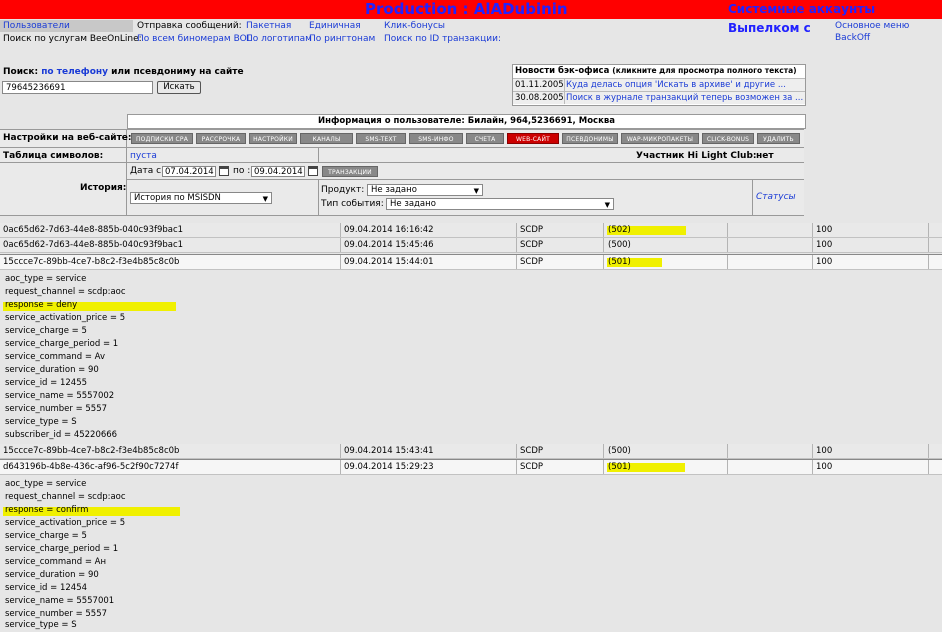 The height and width of the screenshot is (632, 942). Describe the element at coordinates (590, 138) in the screenshot. I see `tab-aliases: ПСЕВДОНИМЫ` at that location.